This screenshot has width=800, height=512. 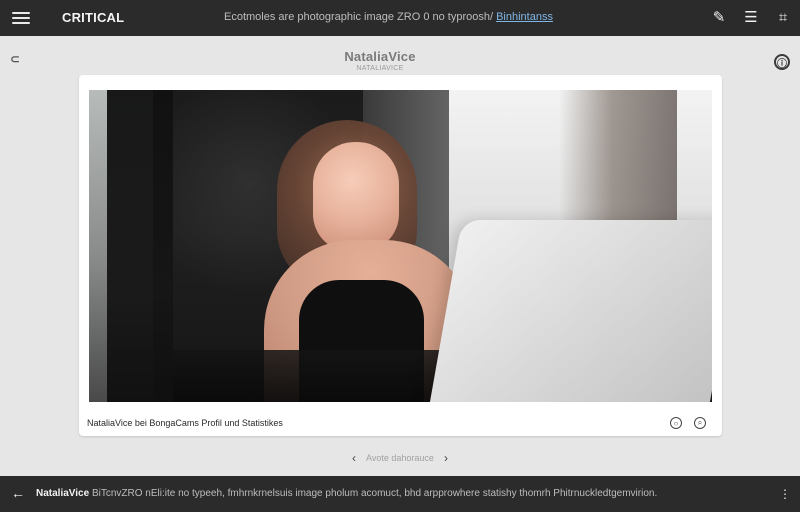 I want to click on topbar-notice-link: Binhintanss, so click(x=524, y=17).